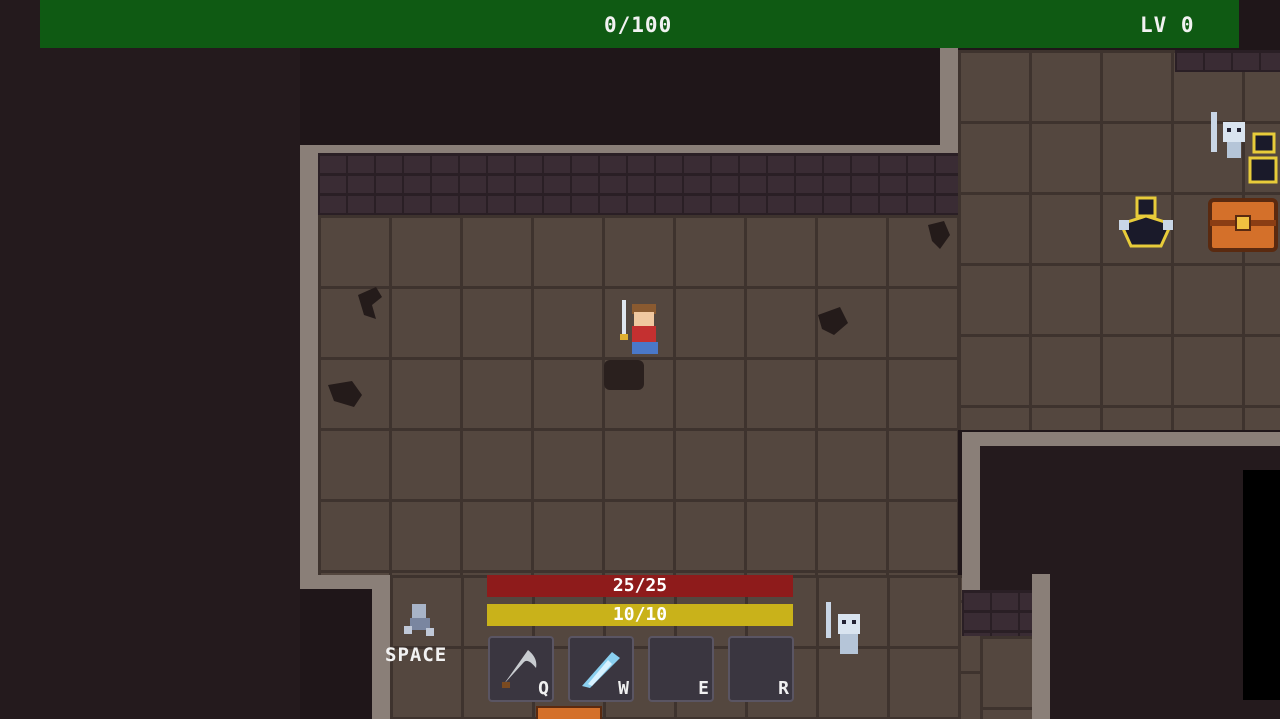 This screenshot has width=1280, height=719. What do you see at coordinates (624, 375) in the screenshot?
I see `player-shadow` at bounding box center [624, 375].